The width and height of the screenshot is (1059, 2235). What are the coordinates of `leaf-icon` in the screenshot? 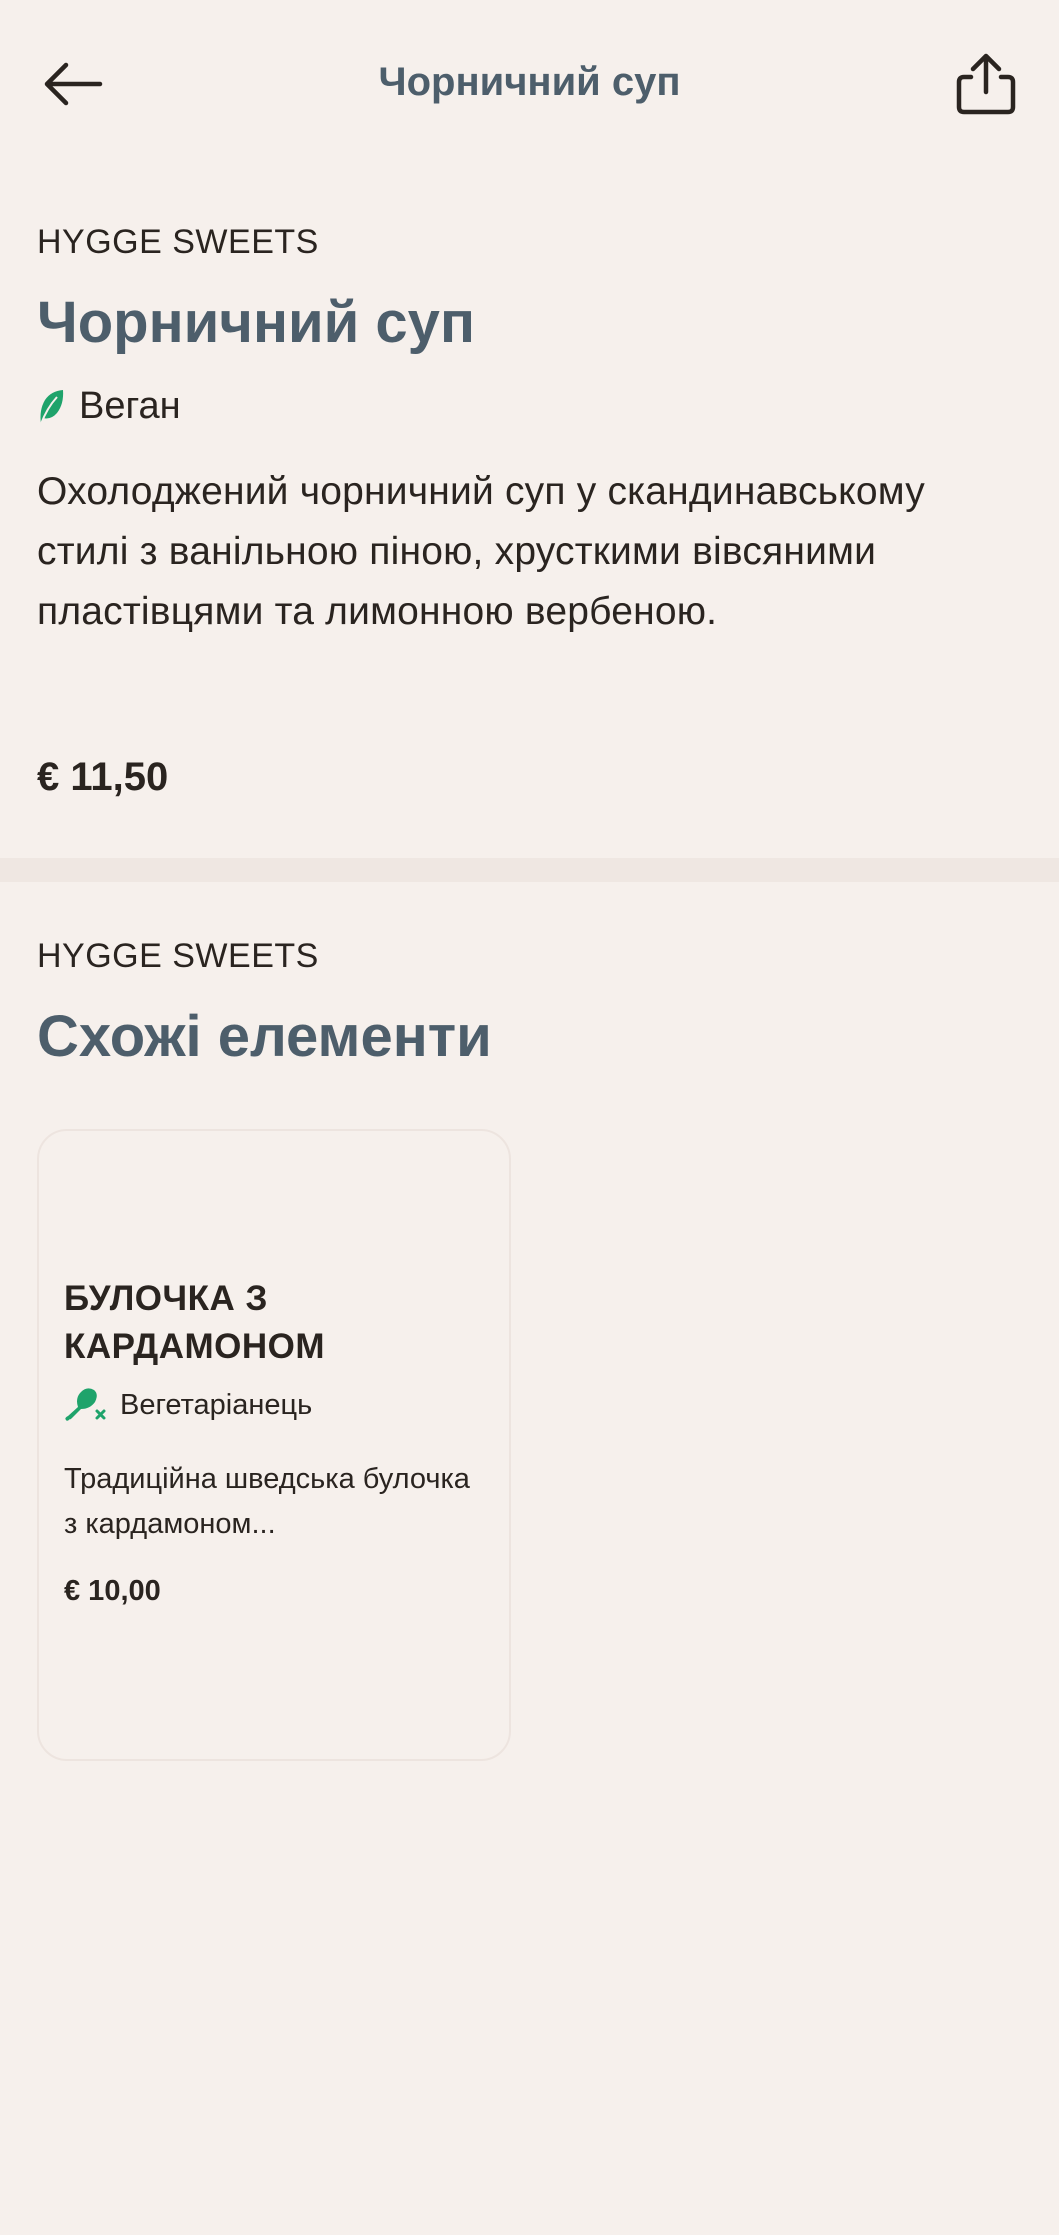 It's located at (52, 406).